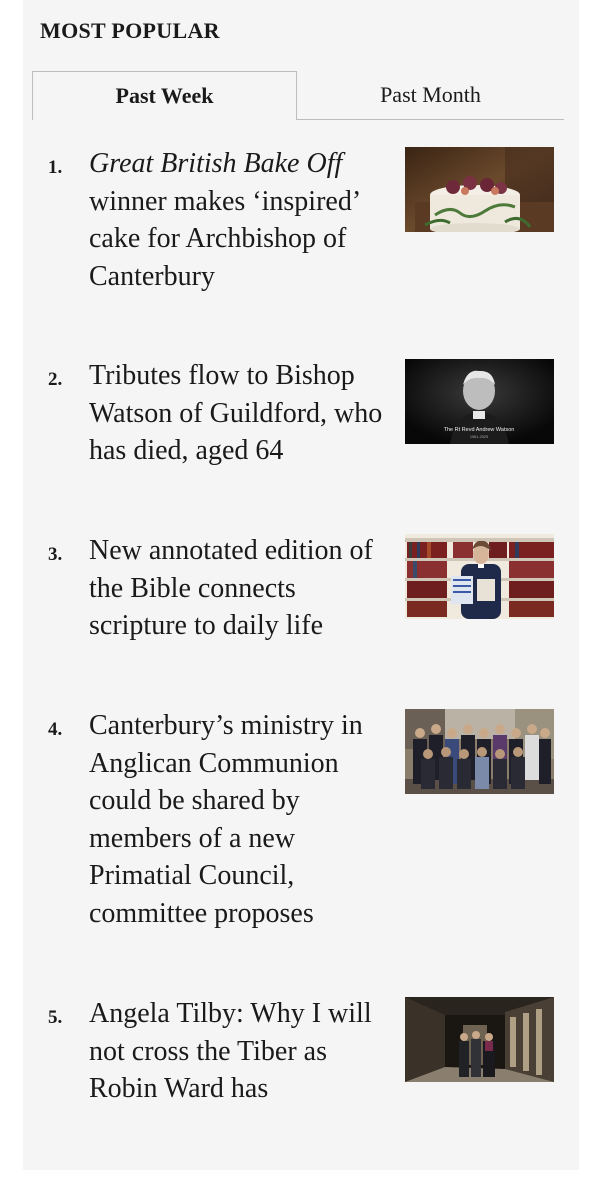 The width and height of the screenshot is (601, 1200). What do you see at coordinates (55, 1017) in the screenshot?
I see `article-rank: 5.` at bounding box center [55, 1017].